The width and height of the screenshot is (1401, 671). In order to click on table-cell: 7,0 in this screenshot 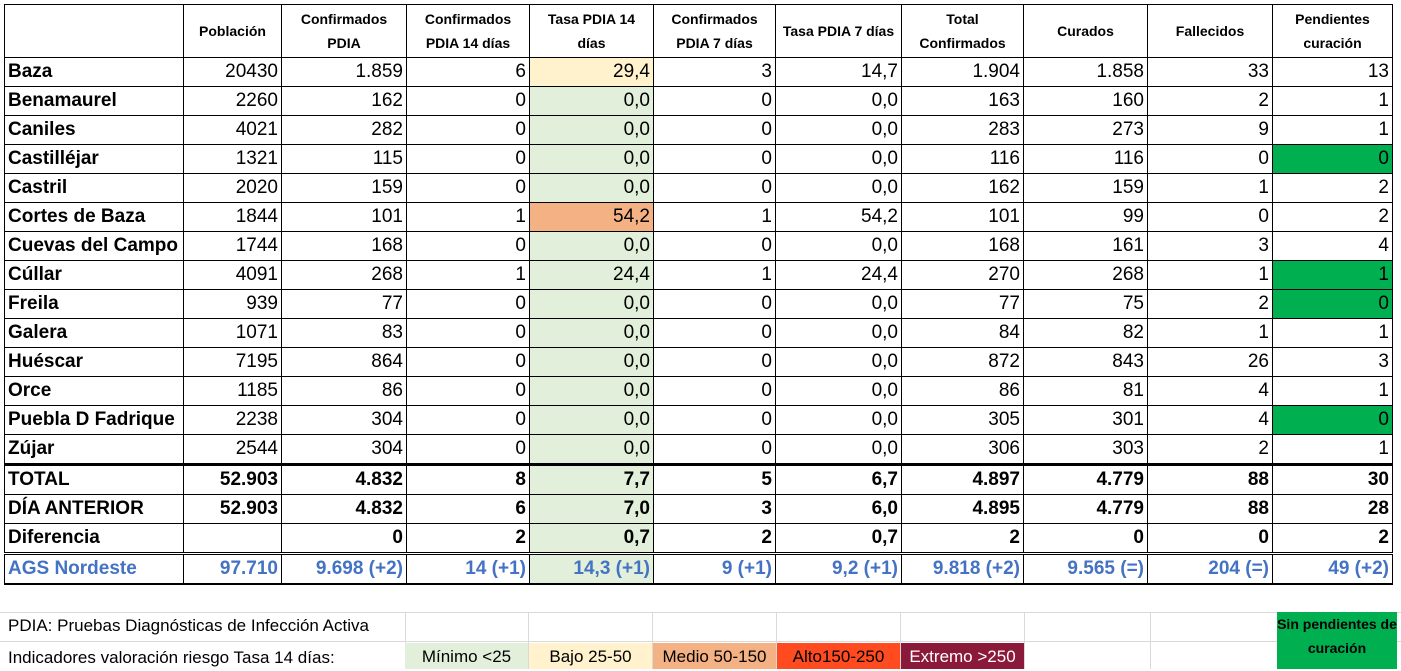, I will do `click(591, 509)`.